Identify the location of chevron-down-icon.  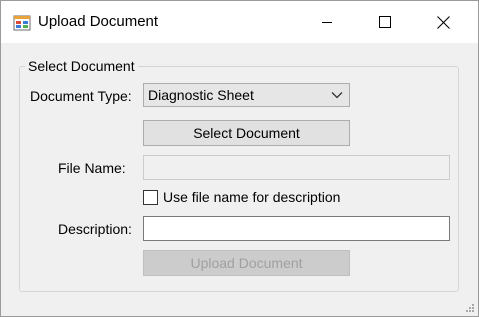
(337, 95).